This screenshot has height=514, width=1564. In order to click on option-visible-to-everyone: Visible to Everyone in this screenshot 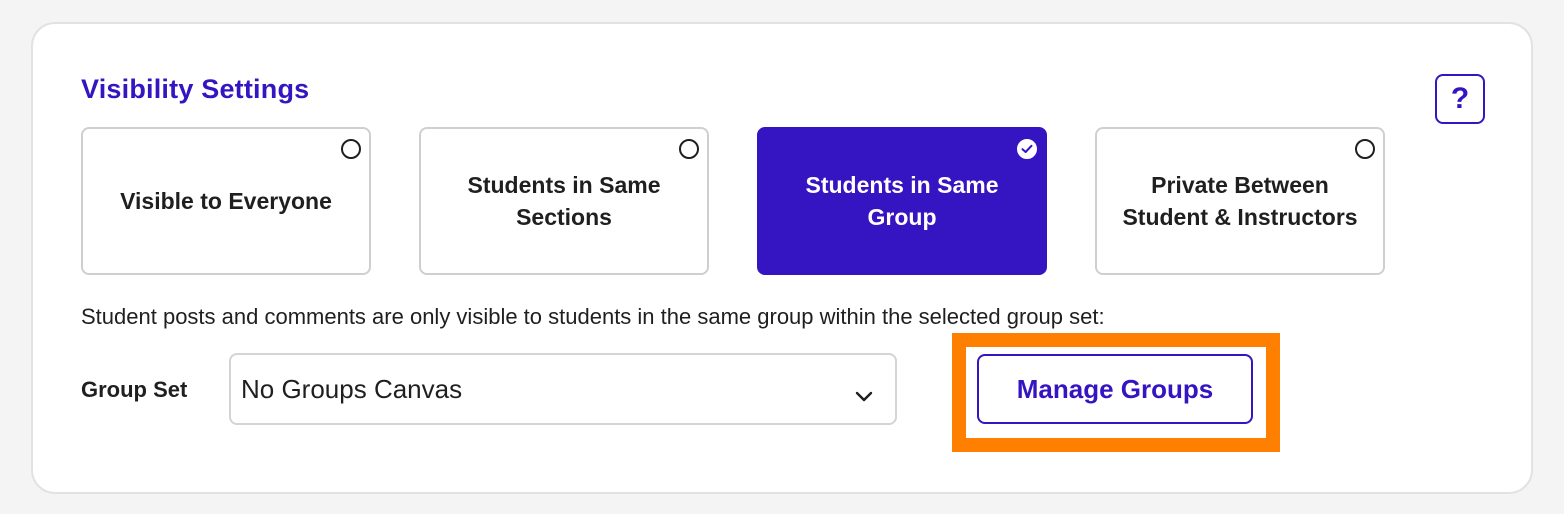, I will do `click(226, 201)`.